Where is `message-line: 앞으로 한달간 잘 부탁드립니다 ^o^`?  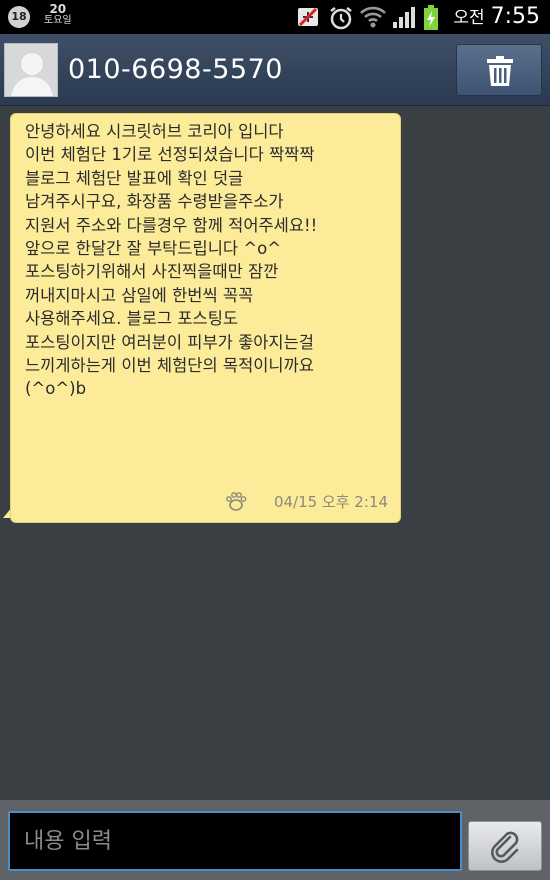 message-line: 앞으로 한달간 잘 부탁드립니다 ^o^ is located at coordinates (153, 249).